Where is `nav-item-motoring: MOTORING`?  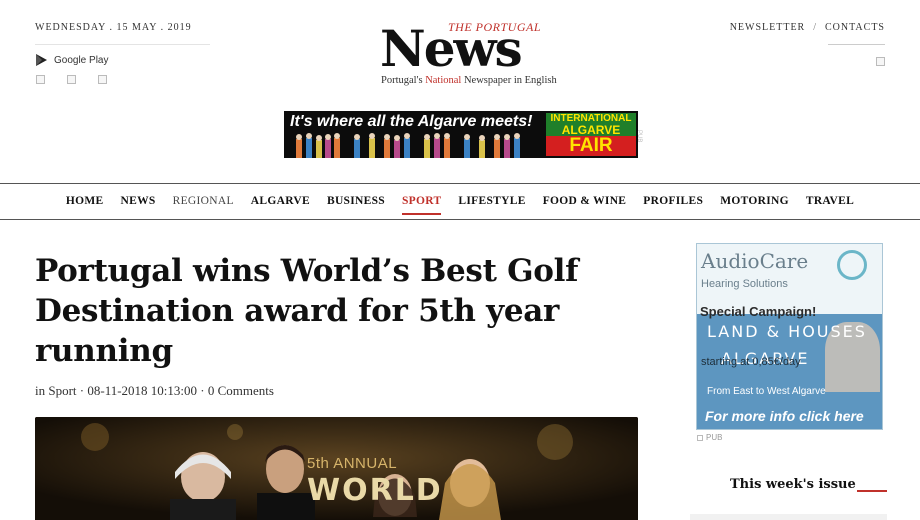
nav-item-motoring: MOTORING is located at coordinates (754, 201).